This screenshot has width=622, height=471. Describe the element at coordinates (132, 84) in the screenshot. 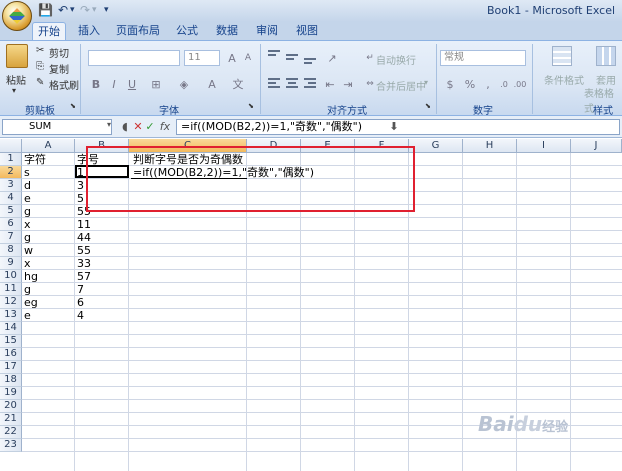

I see `underline-button: U` at that location.